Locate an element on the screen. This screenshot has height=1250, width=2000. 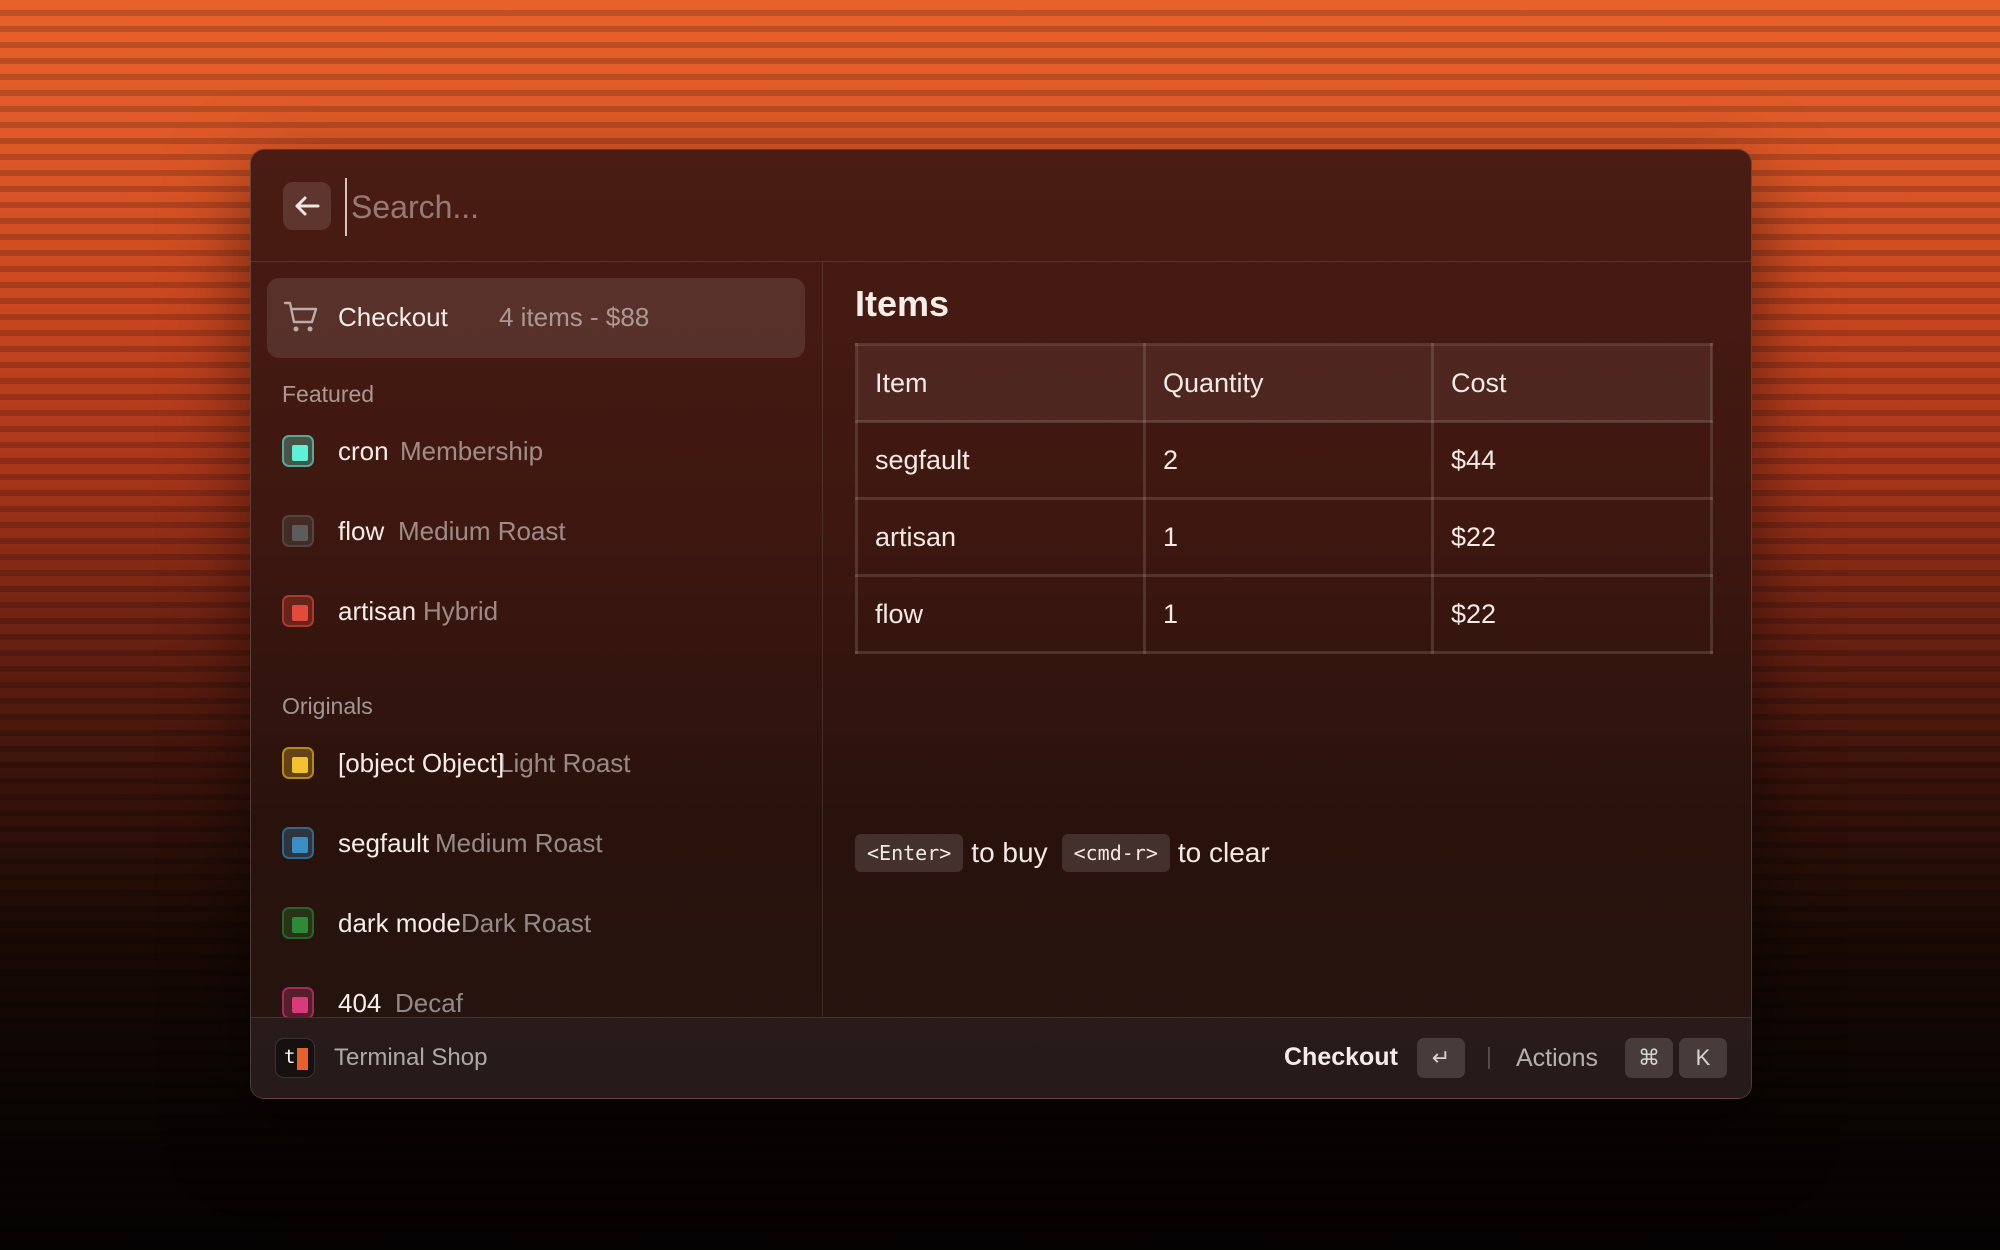
table-header-row: Item Quantity Cost is located at coordinates (1284, 383).